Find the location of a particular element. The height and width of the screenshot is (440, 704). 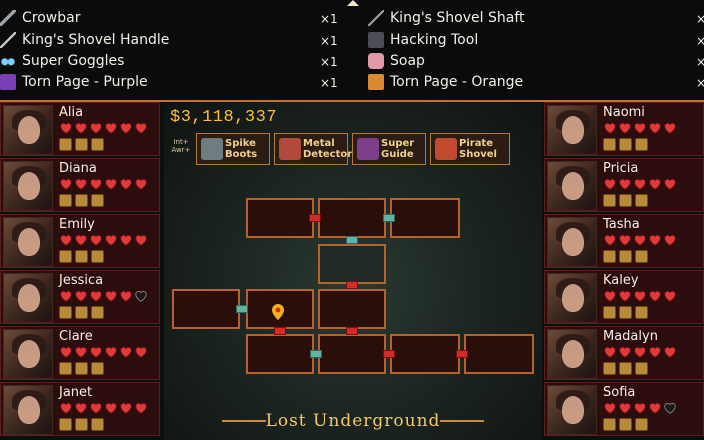

character-card: Kaley is located at coordinates (624, 297).